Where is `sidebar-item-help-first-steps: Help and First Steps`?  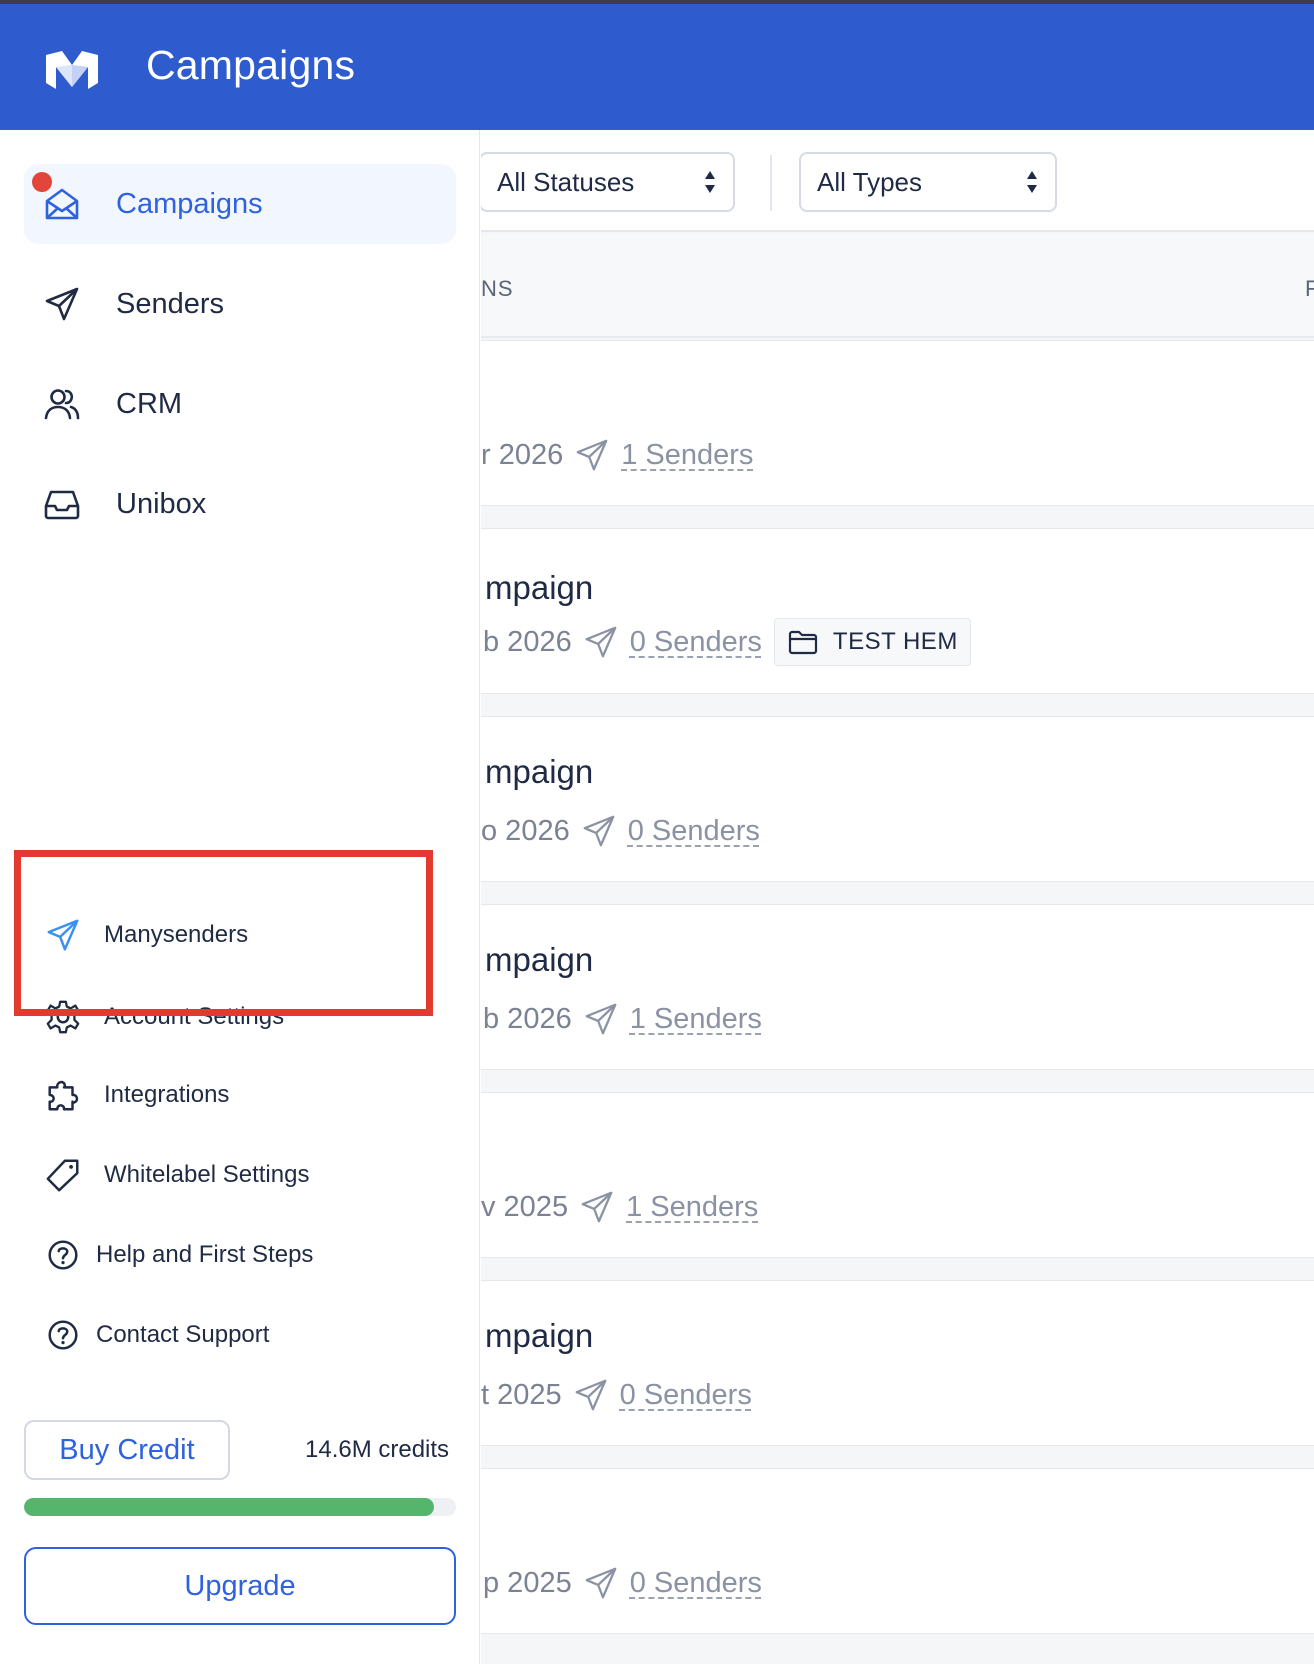 sidebar-item-help-first-steps: Help and First Steps is located at coordinates (250, 1255).